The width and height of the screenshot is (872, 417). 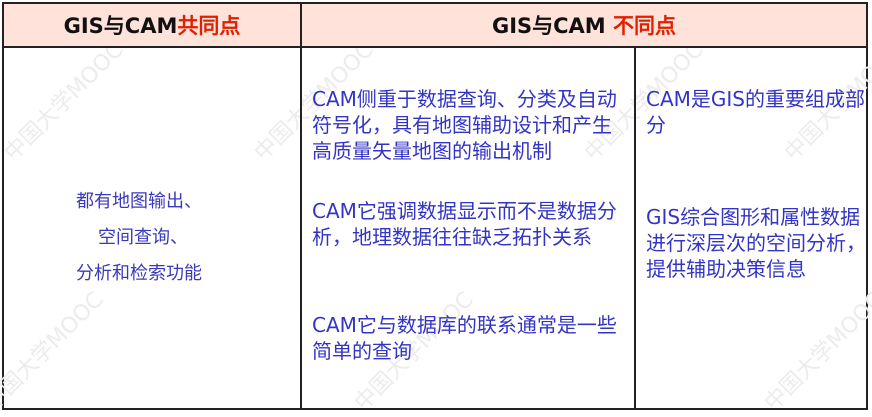 I want to click on gis-difference-item: GIS综合图形和属性数据进行深层次的空间分析，提供辅助决策信息, so click(x=756, y=243).